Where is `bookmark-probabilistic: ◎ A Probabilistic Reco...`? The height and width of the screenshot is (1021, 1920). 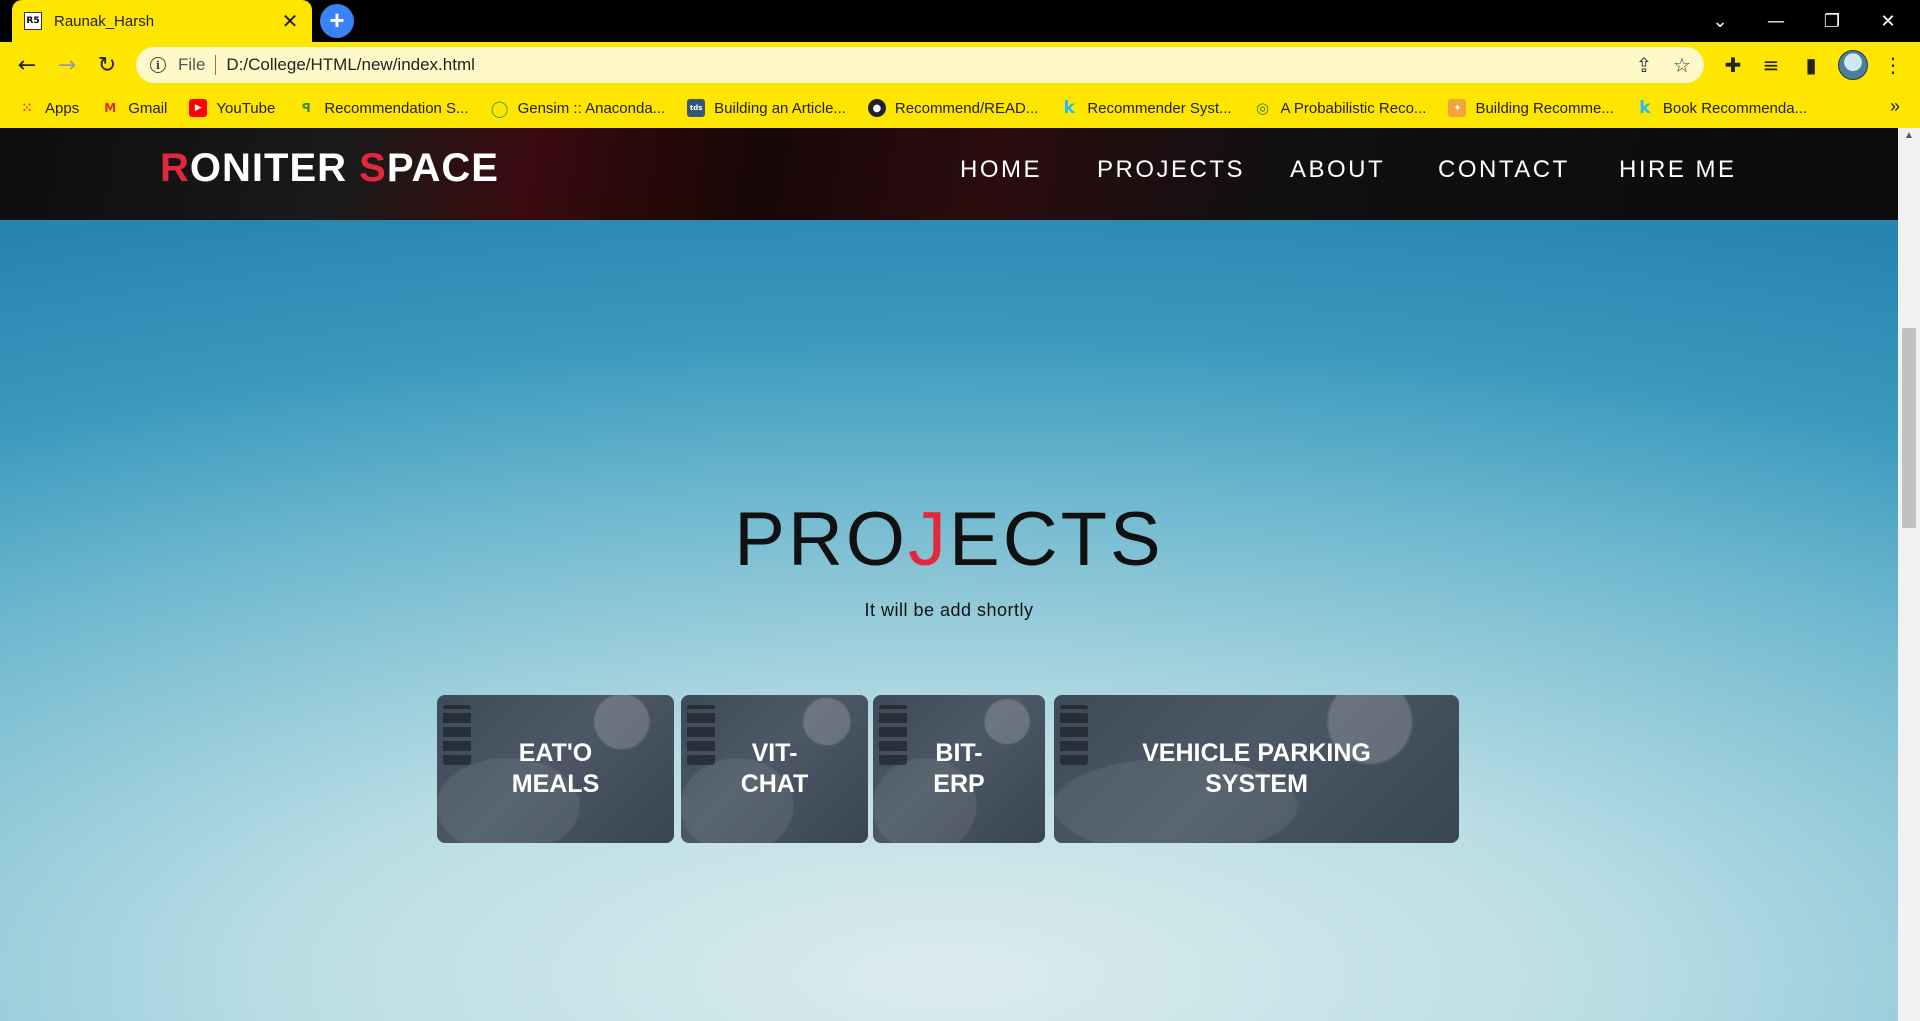 bookmark-probabilistic: ◎ A Probabilistic Reco... is located at coordinates (1340, 108).